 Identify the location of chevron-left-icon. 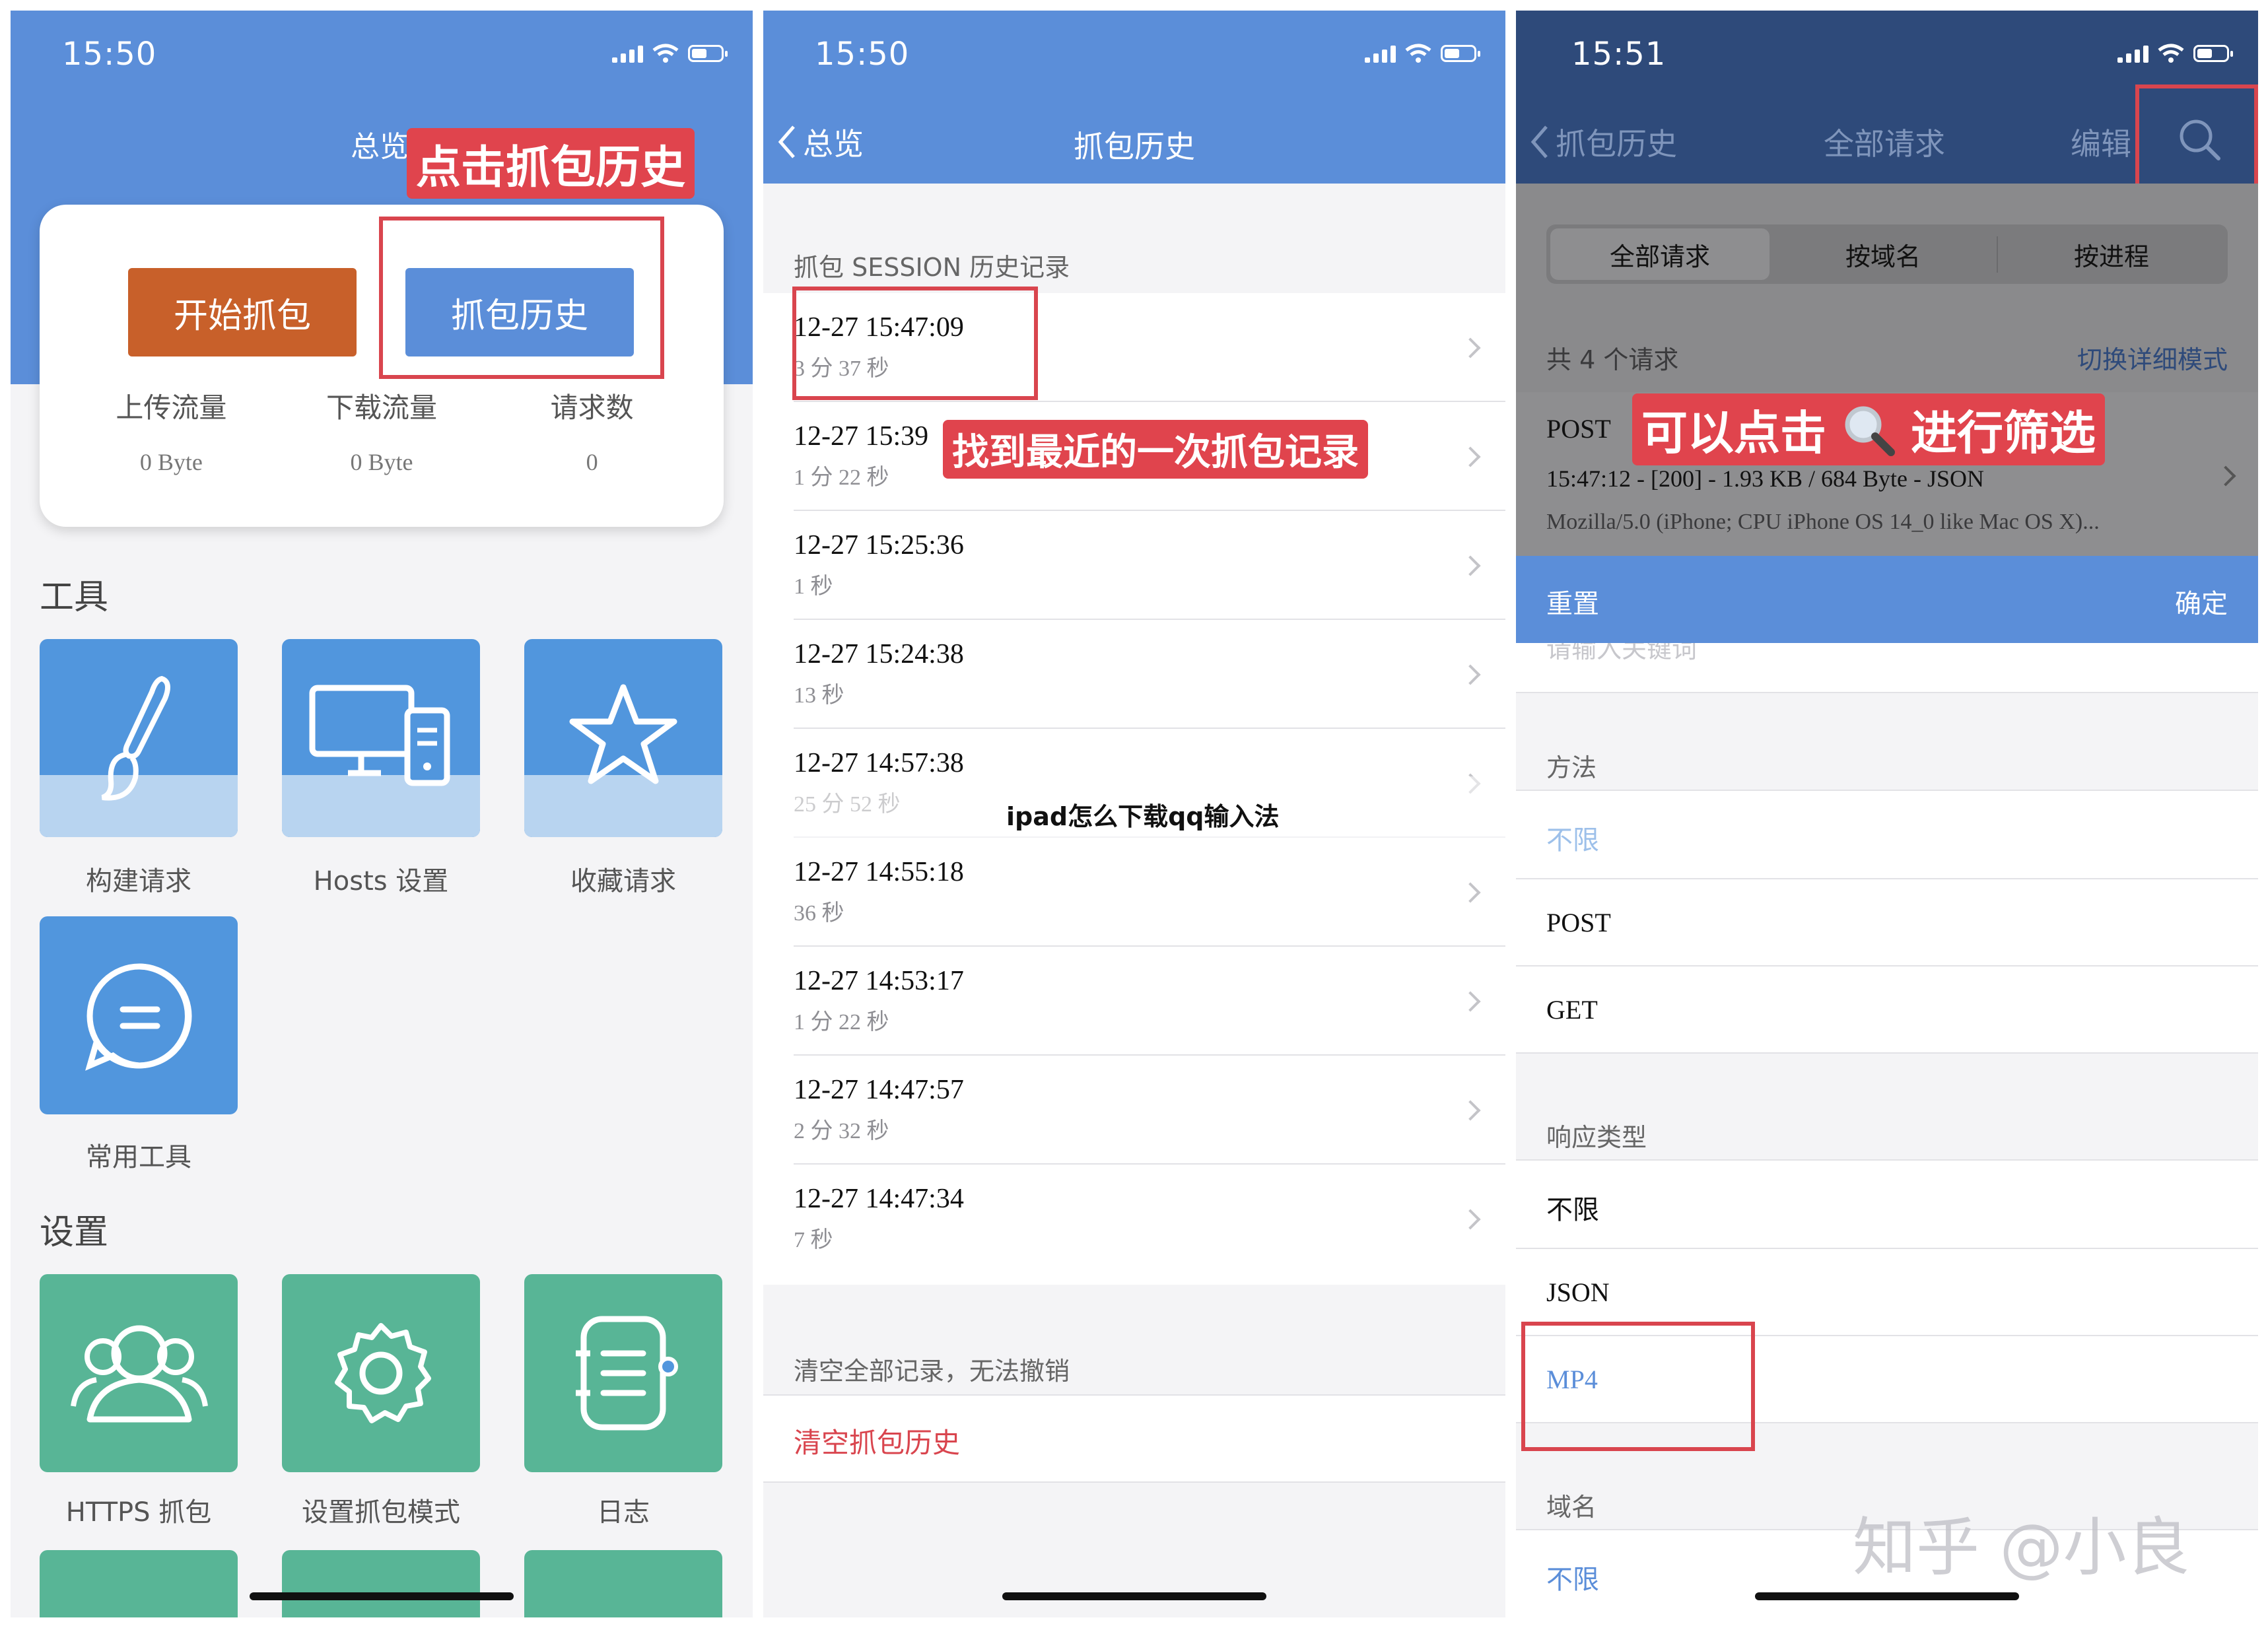
(1539, 141).